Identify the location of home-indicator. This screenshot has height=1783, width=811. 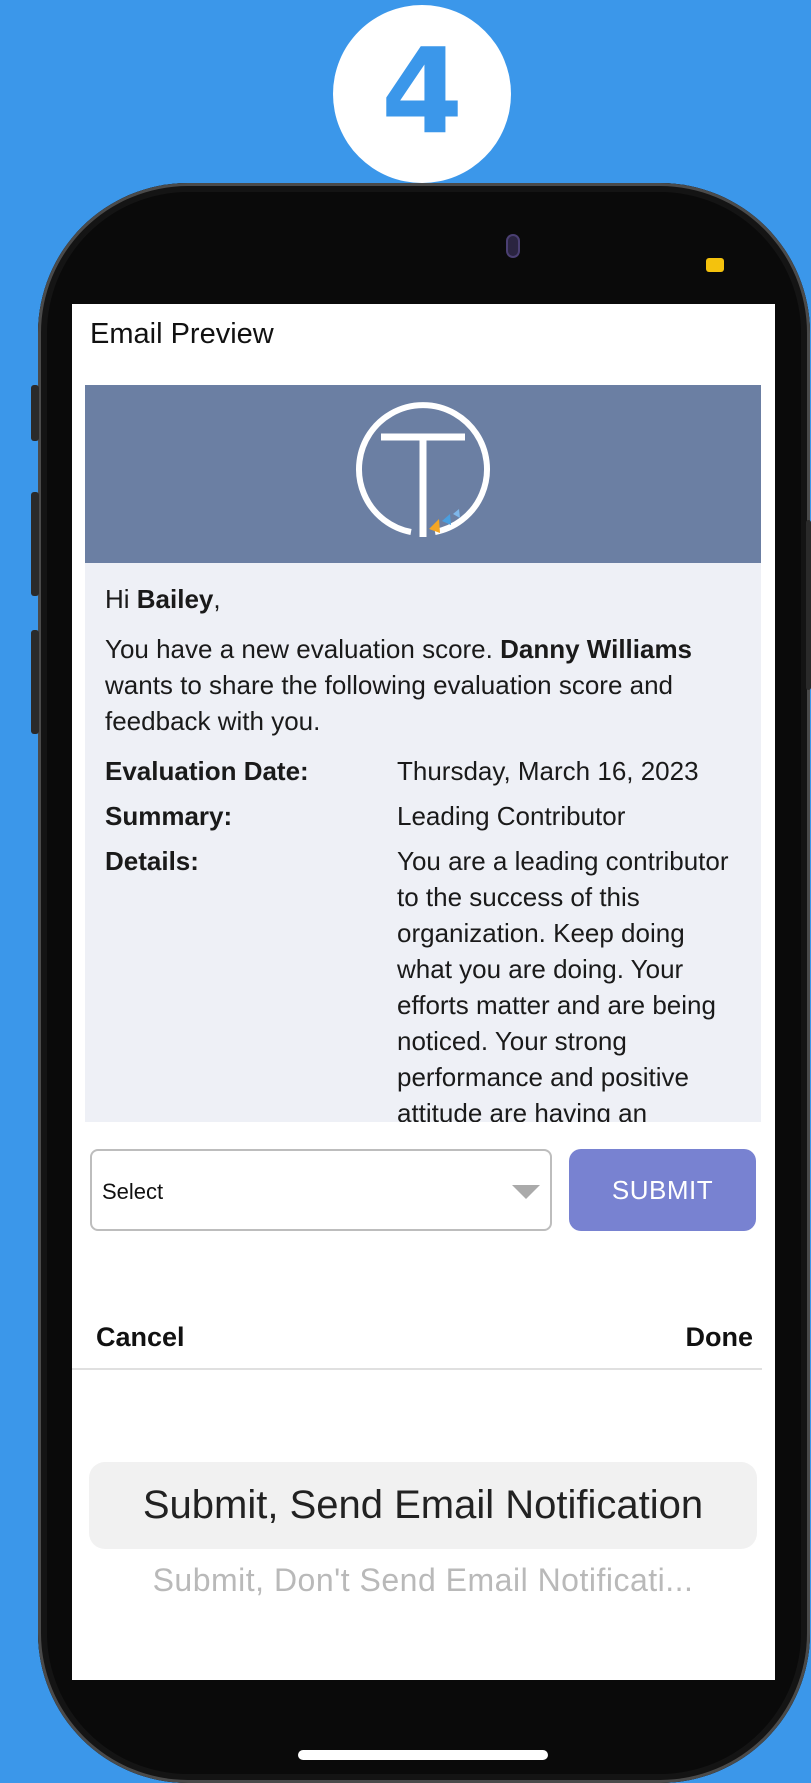
(423, 1755).